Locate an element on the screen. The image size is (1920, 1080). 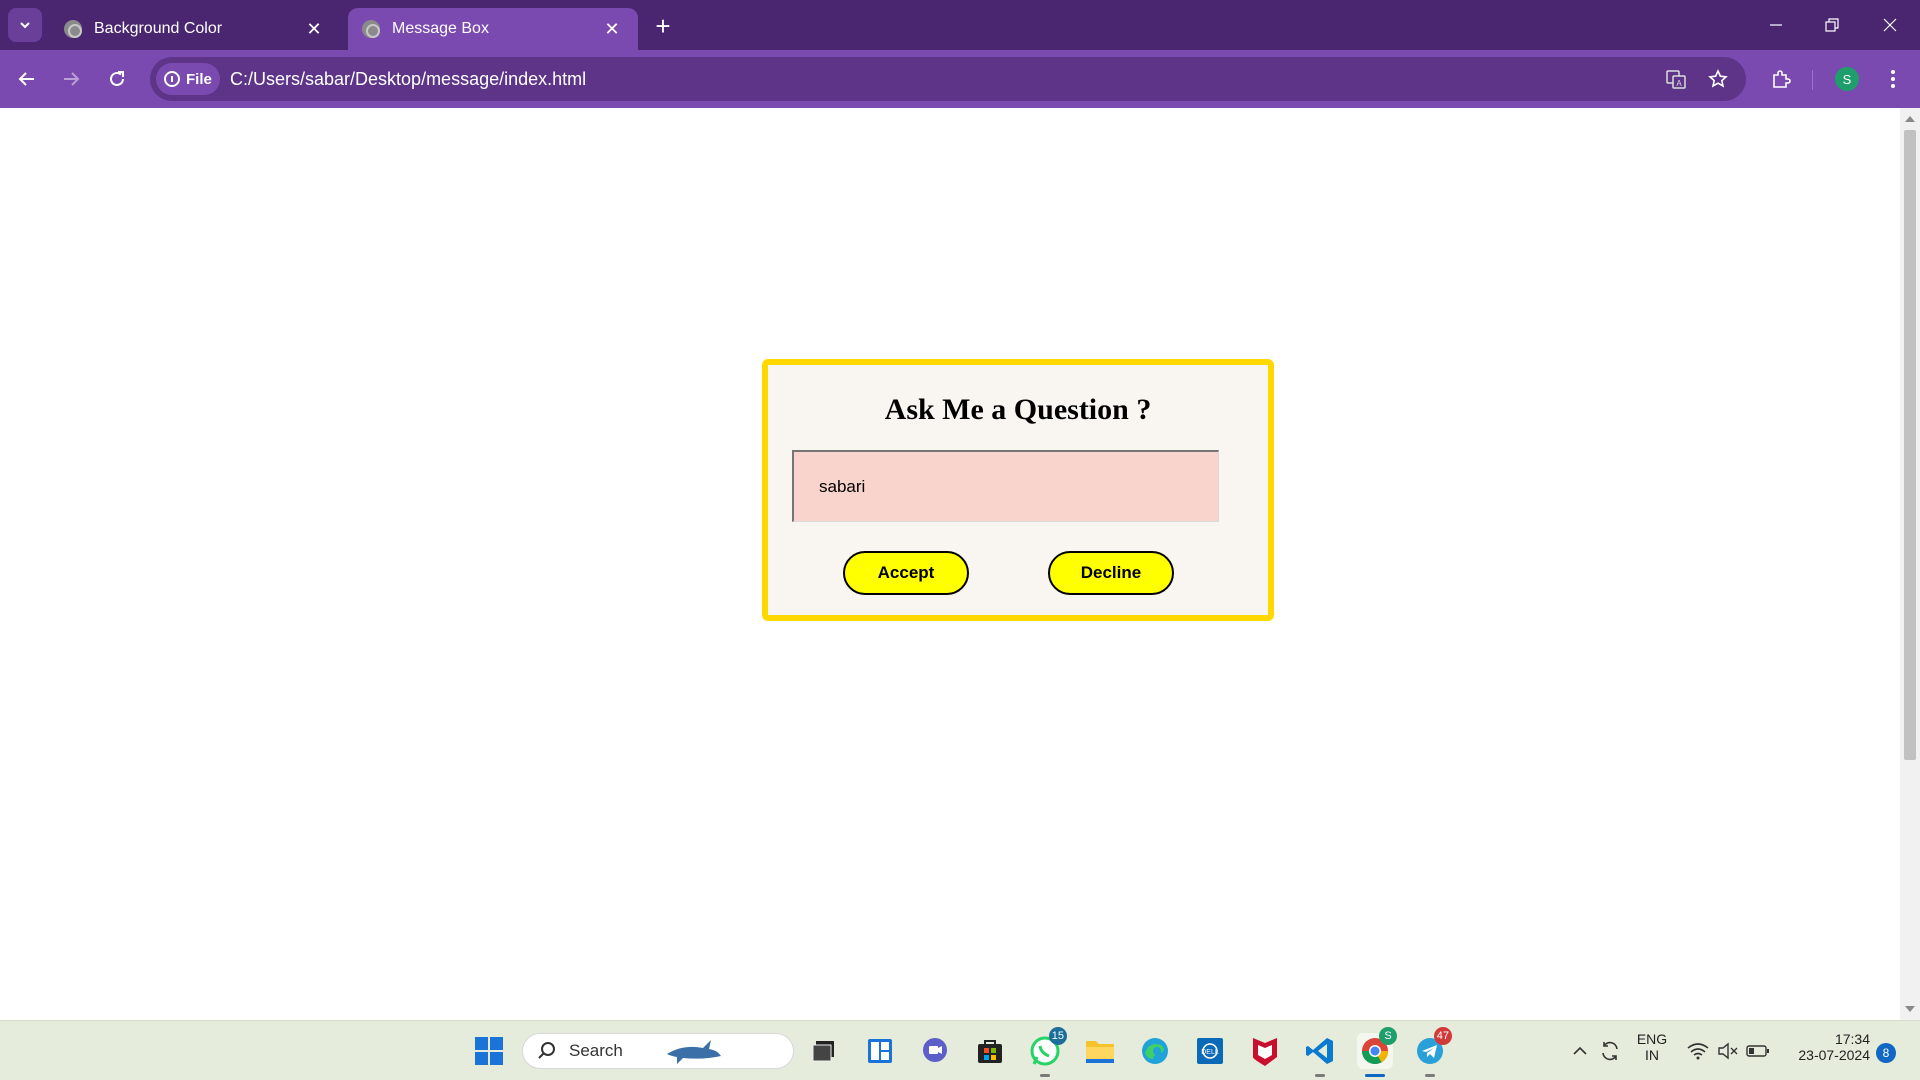
forward-button is located at coordinates (71, 79).